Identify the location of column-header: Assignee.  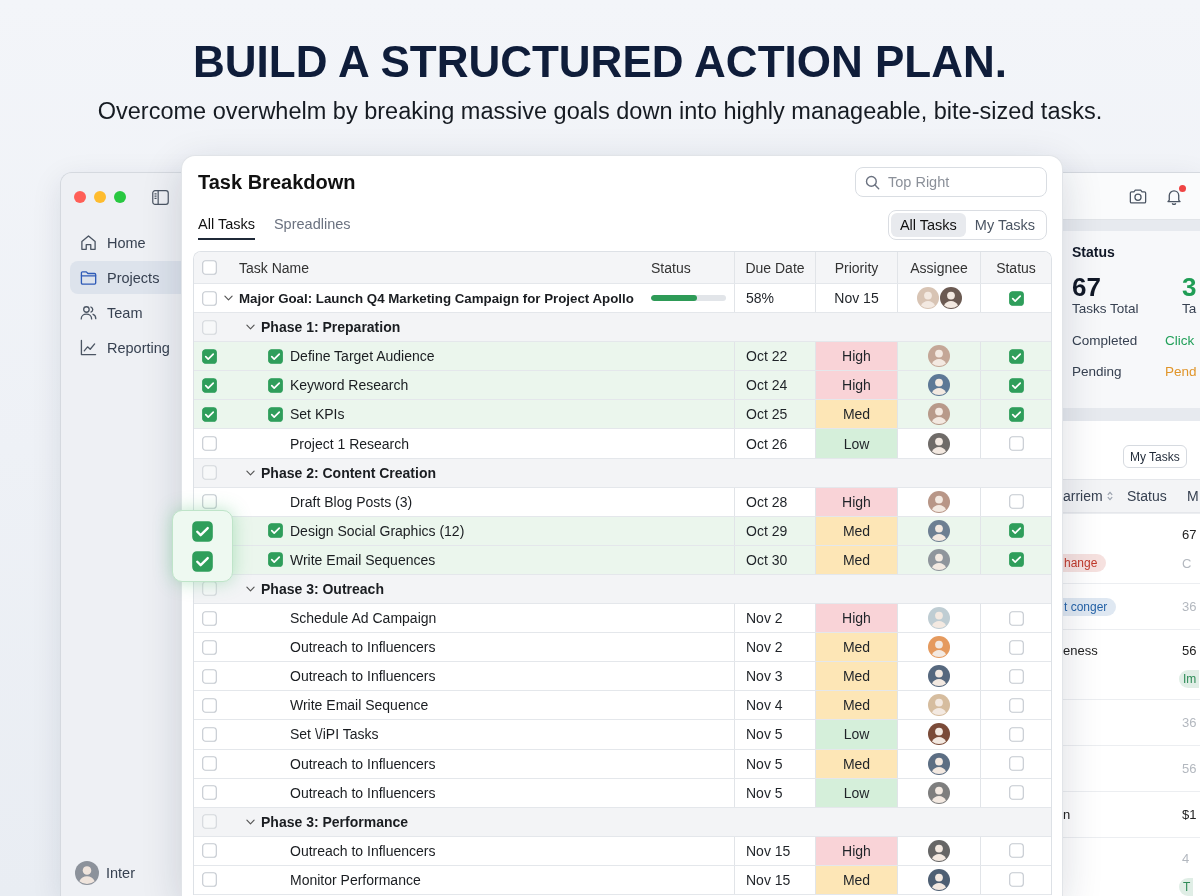
(939, 267).